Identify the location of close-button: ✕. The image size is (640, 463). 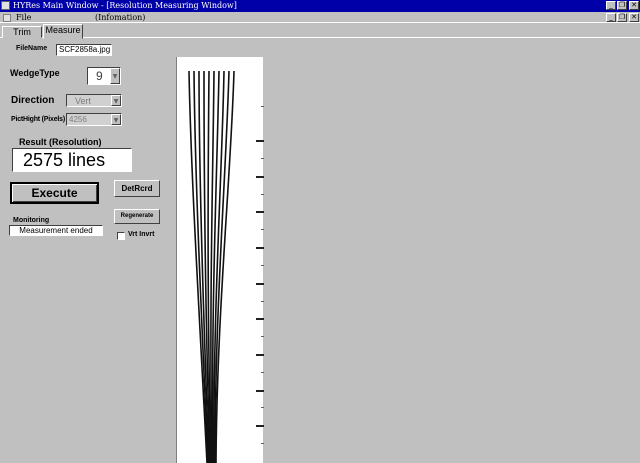
(634, 5).